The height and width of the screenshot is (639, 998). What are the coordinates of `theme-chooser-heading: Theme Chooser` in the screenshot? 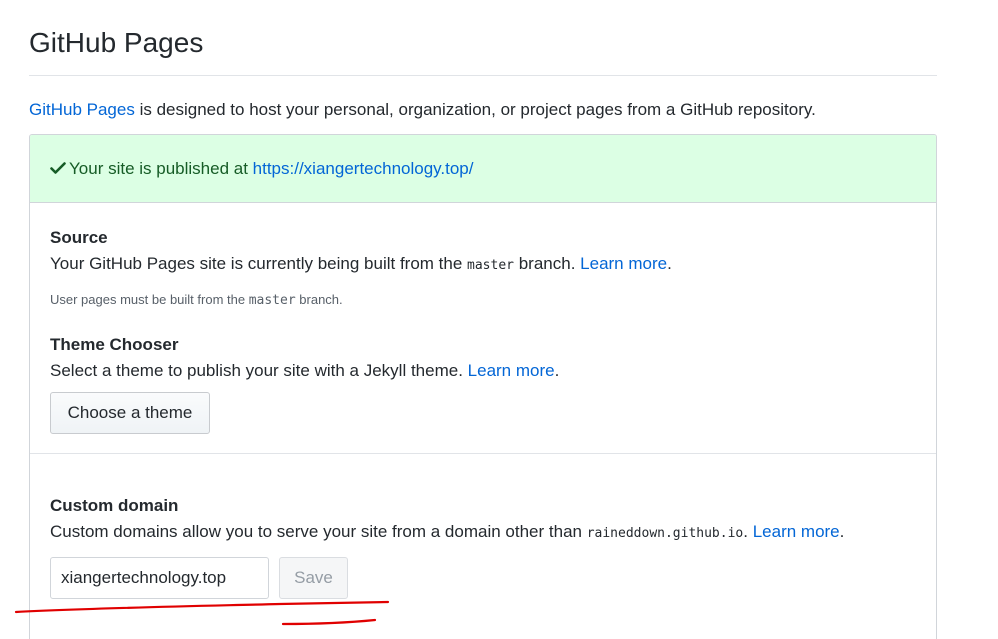 It's located at (114, 344).